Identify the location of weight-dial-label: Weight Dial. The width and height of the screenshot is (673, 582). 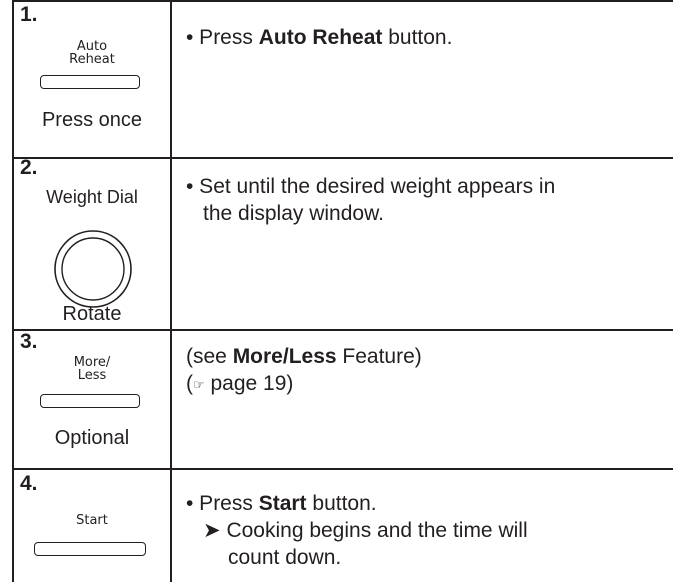
(92, 197).